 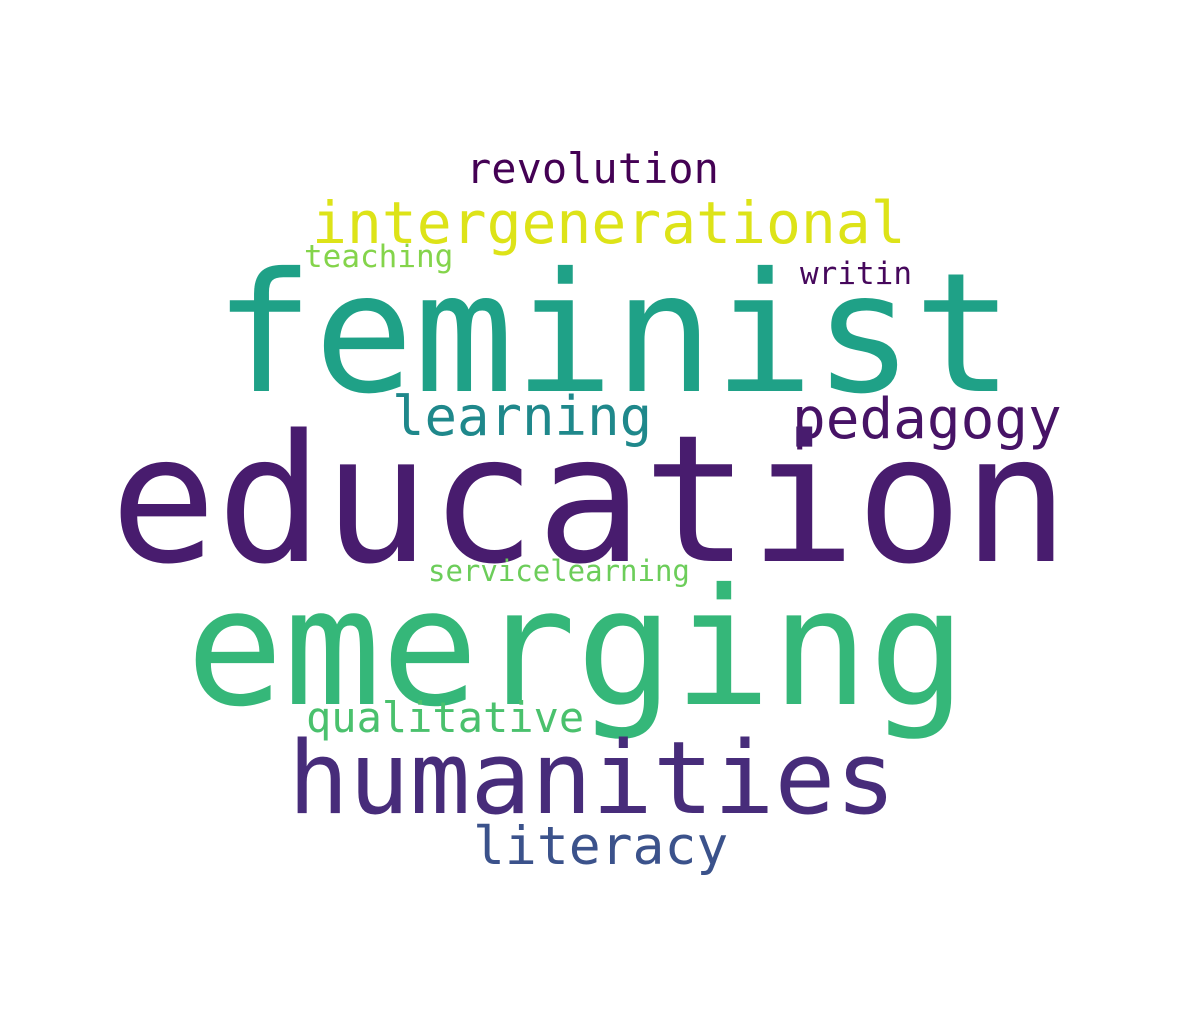 What do you see at coordinates (592, 778) in the screenshot?
I see `word-humanities: humanities` at bounding box center [592, 778].